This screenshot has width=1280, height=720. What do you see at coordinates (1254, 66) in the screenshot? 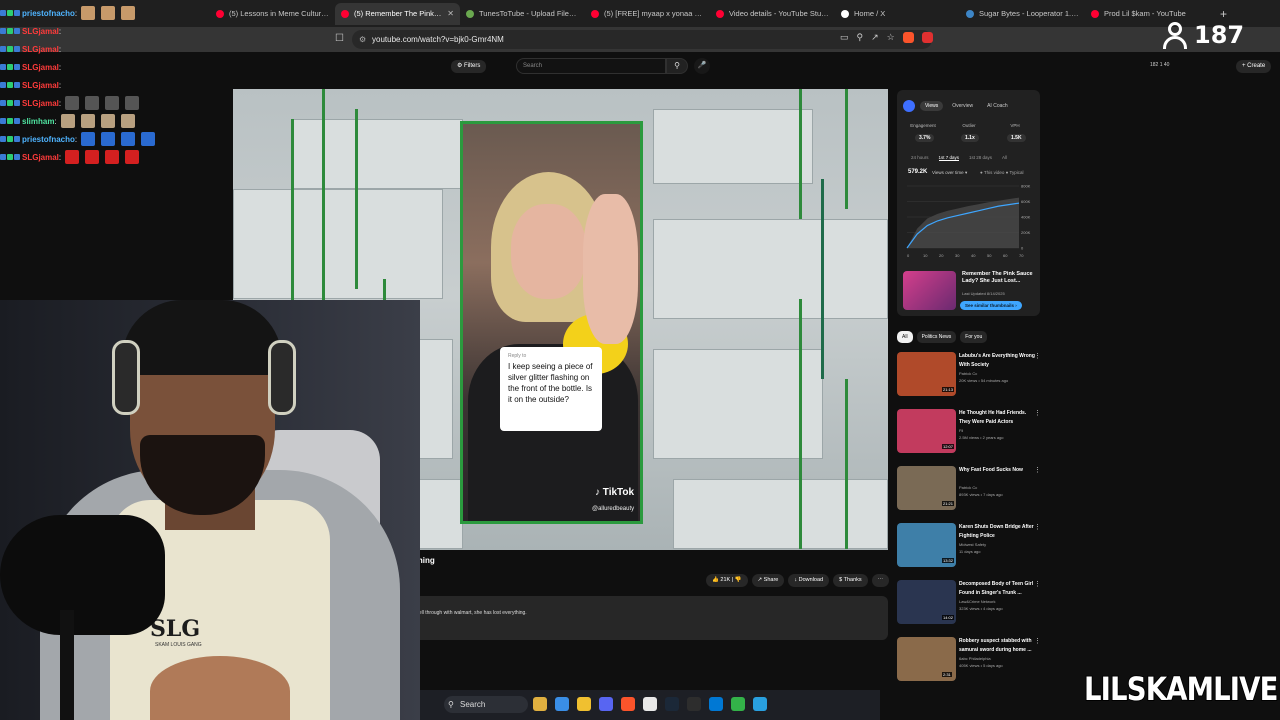
I see `create-button: + Create` at bounding box center [1254, 66].